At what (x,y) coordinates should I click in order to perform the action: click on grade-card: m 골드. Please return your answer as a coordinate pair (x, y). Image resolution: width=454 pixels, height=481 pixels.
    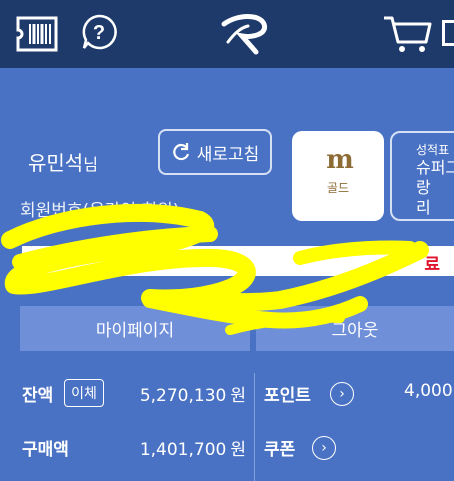
    Looking at the image, I should click on (338, 176).